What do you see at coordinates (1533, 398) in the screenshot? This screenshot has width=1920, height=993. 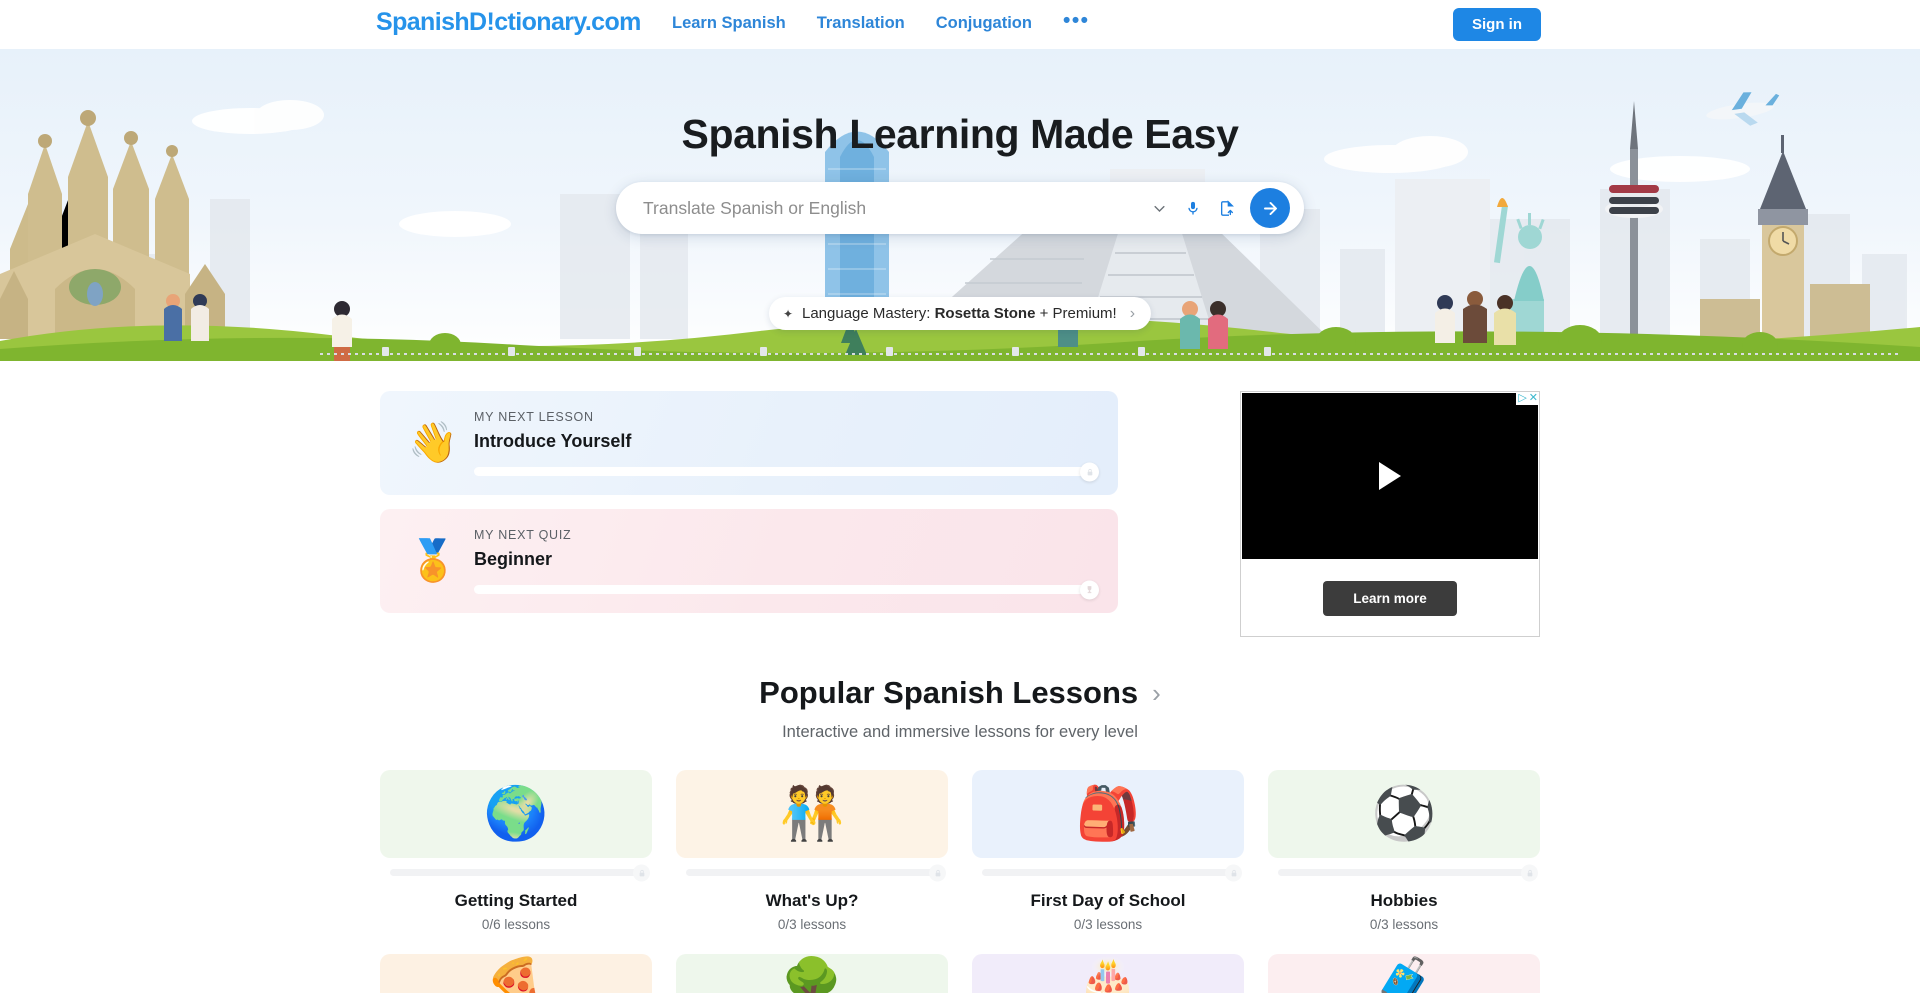 I see `close-icon: ✕` at bounding box center [1533, 398].